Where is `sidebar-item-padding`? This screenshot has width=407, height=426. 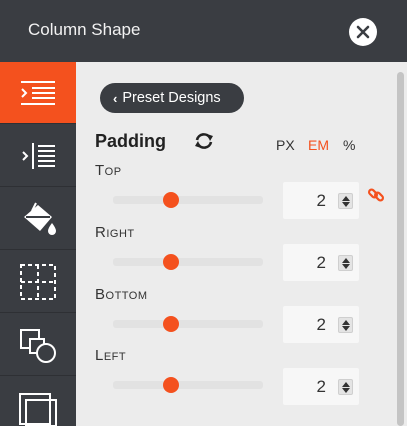 sidebar-item-padding is located at coordinates (43, 93).